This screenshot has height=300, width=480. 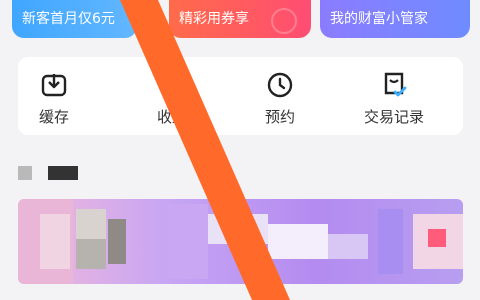 What do you see at coordinates (379, 19) in the screenshot?
I see `promo-wealth-manager-text: 我的财富小管家` at bounding box center [379, 19].